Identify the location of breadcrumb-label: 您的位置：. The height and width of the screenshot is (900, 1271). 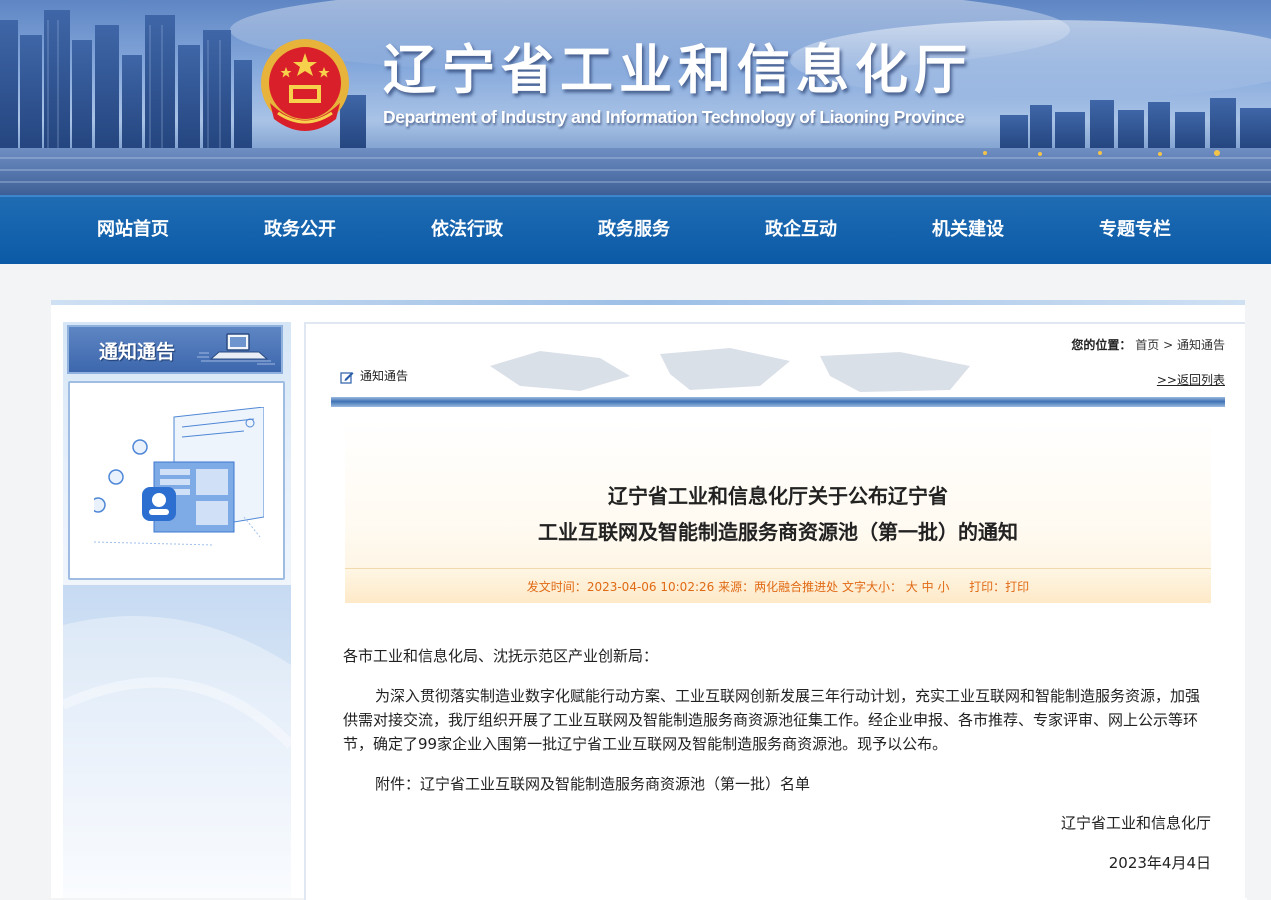
(1101, 345).